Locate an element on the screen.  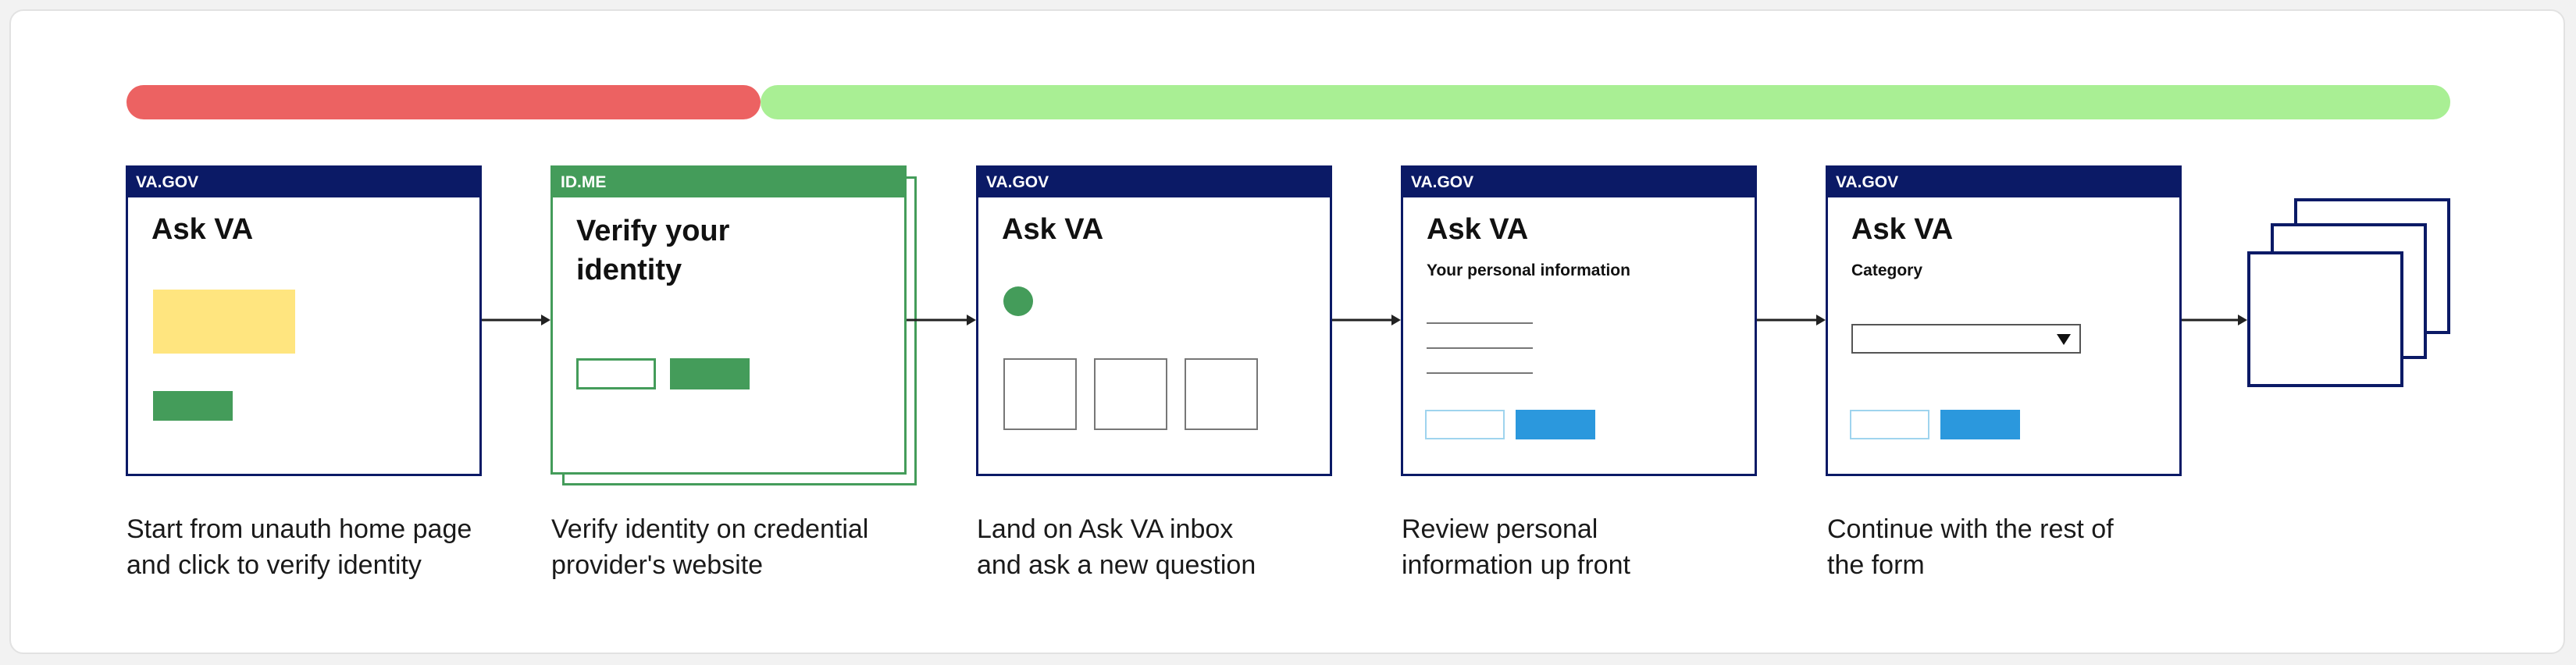
stacked-pages-icon is located at coordinates (2349, 293).